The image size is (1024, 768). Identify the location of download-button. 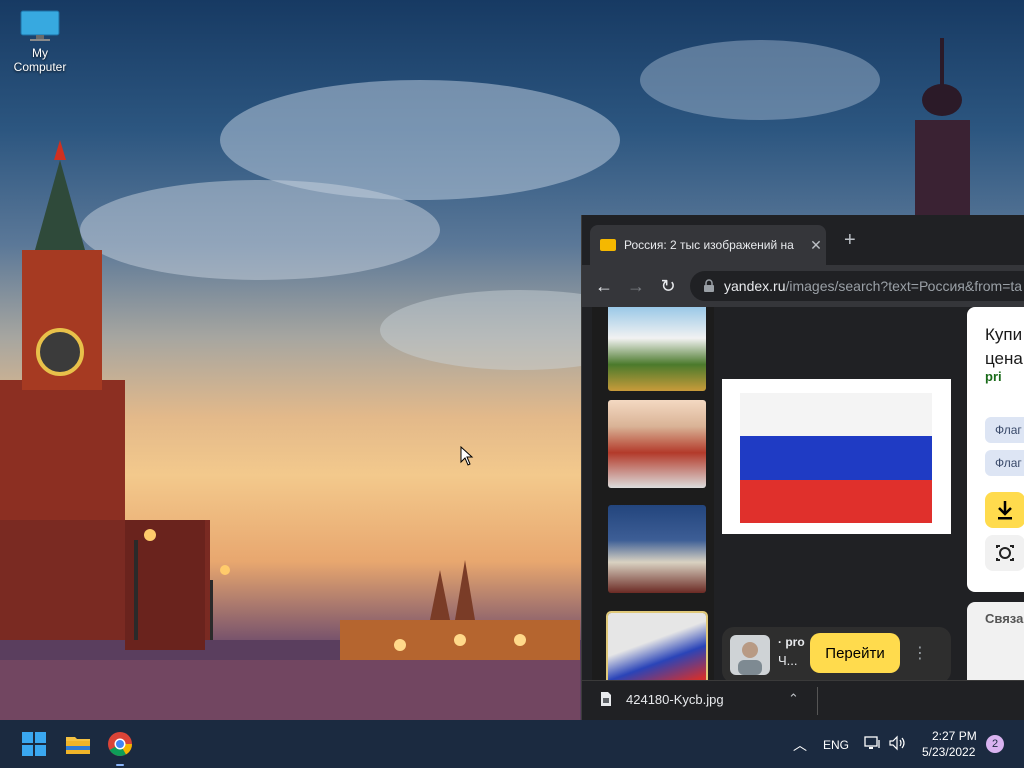
(1004, 510).